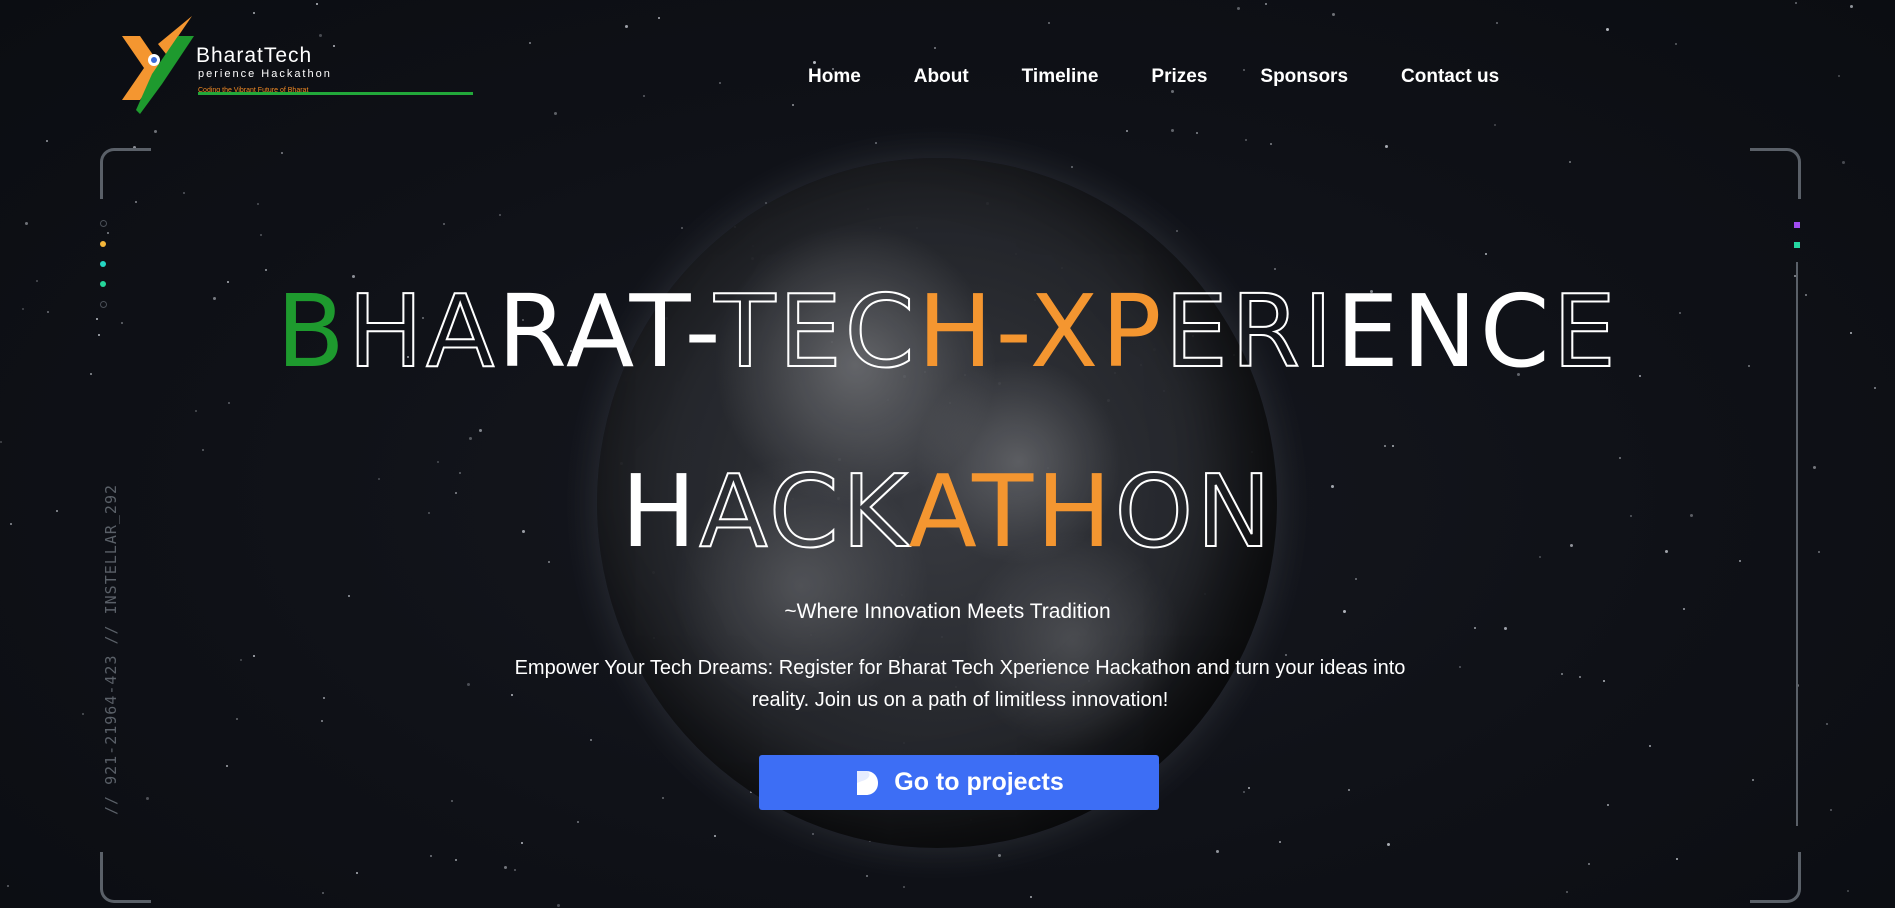 The height and width of the screenshot is (908, 1895). I want to click on headline-letter: O, so click(1155, 511).